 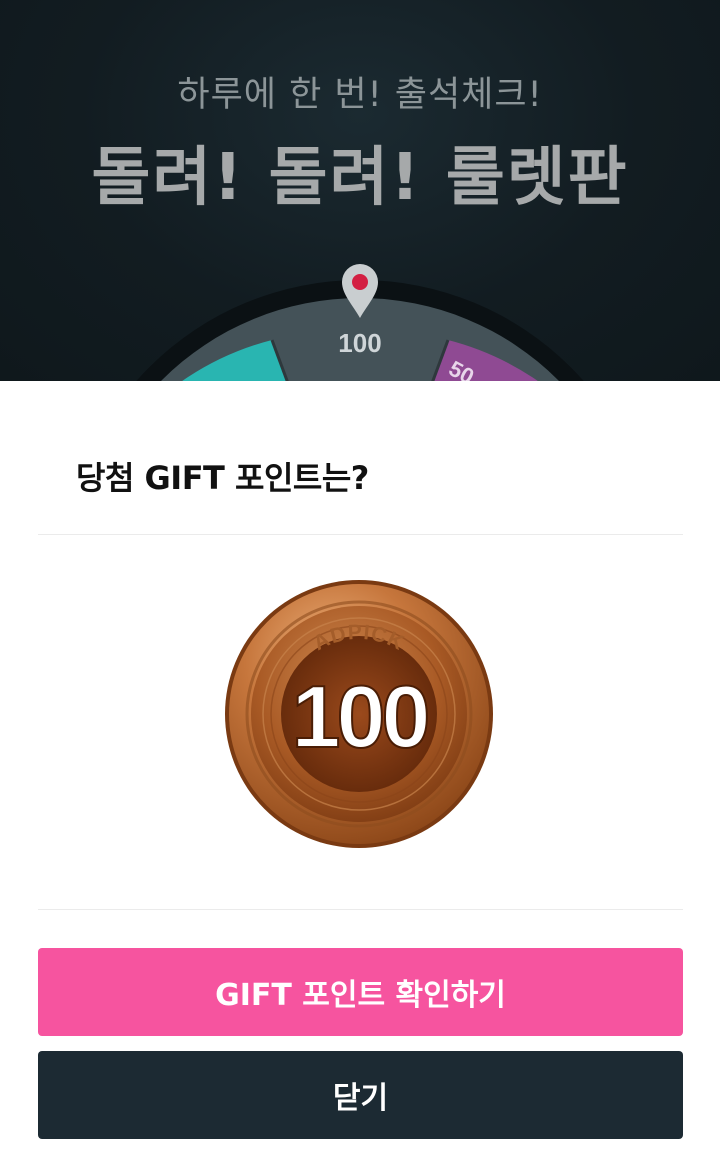 I want to click on close-button: 닫기, so click(x=360, y=1095).